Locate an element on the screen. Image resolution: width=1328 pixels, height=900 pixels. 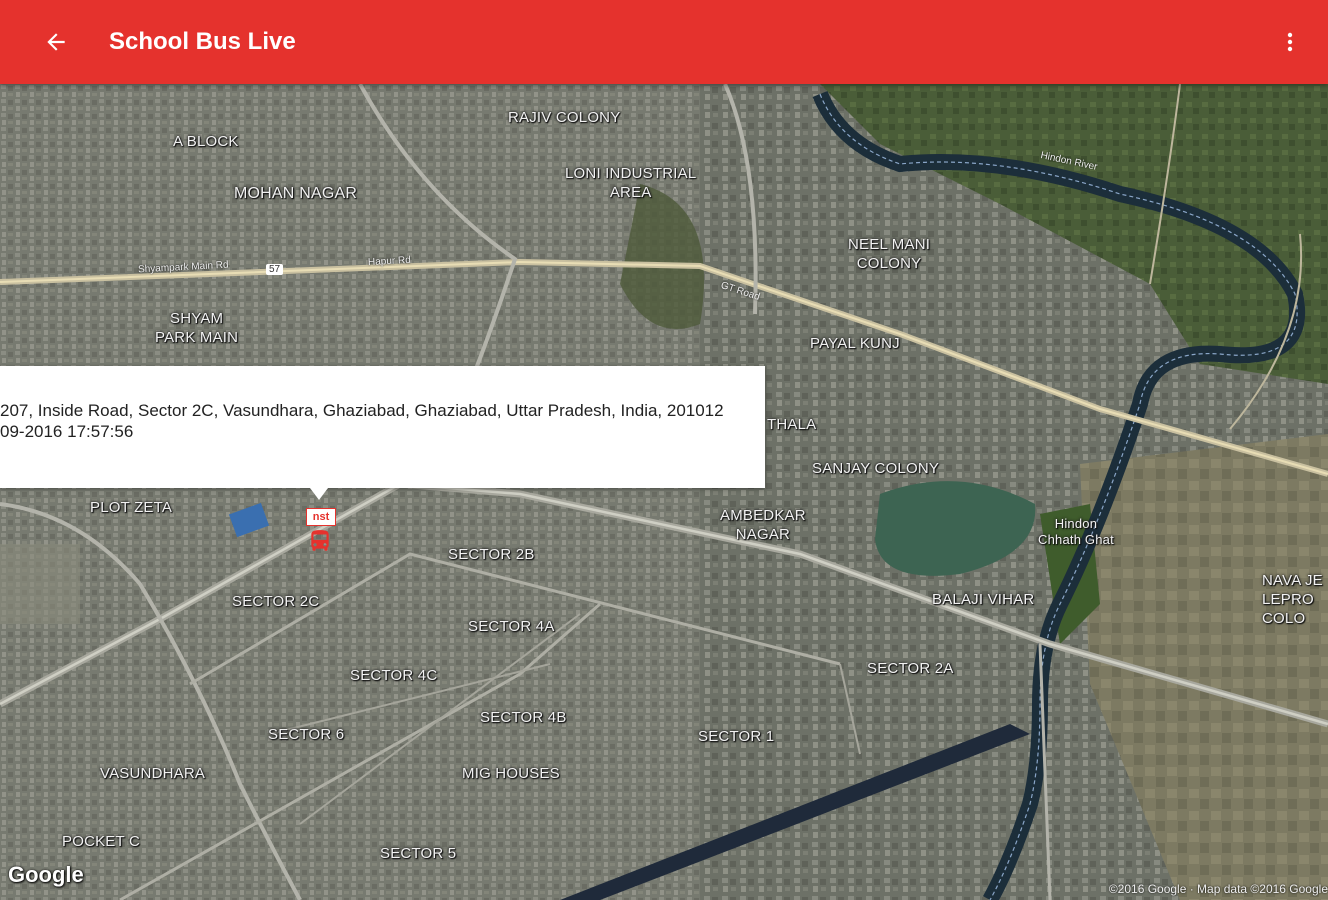
road-shield-57: 57 is located at coordinates (275, 269).